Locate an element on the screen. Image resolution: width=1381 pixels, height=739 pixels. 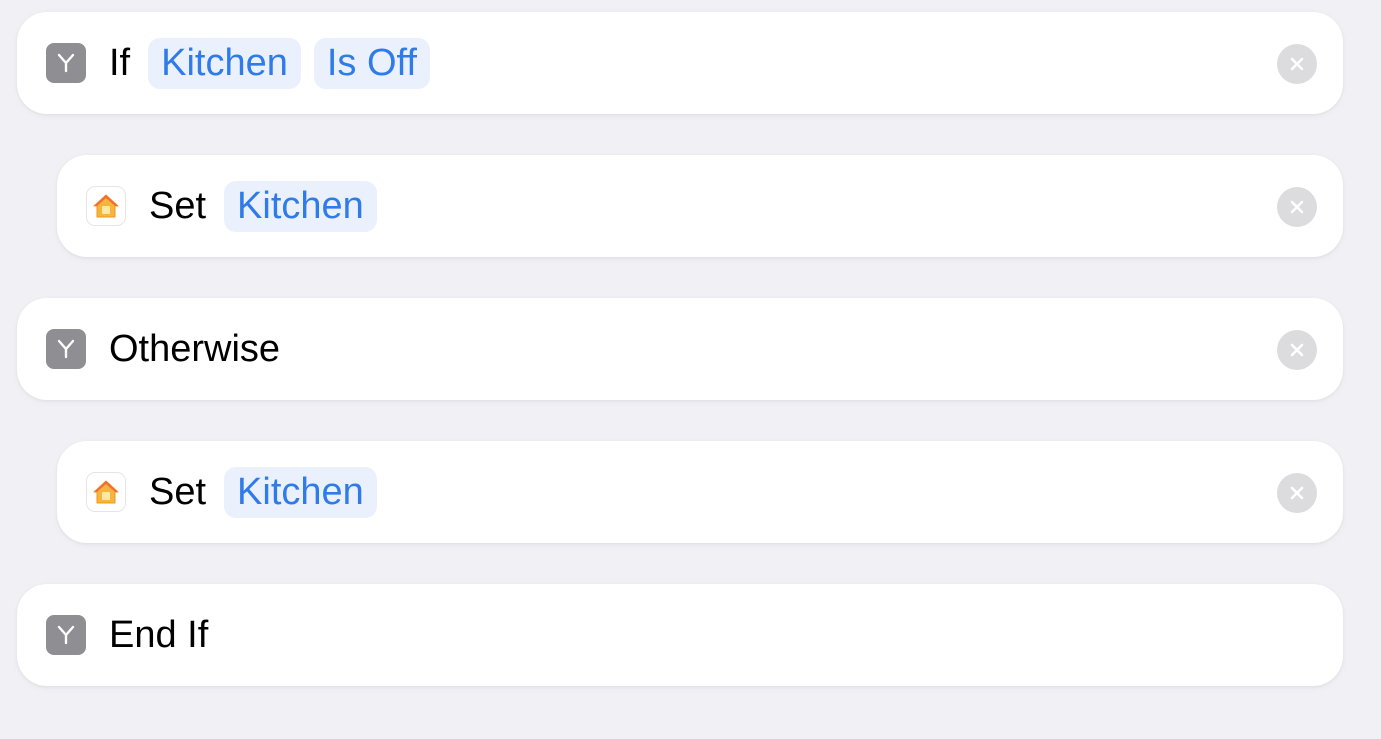
action-label: End If is located at coordinates (159, 635).